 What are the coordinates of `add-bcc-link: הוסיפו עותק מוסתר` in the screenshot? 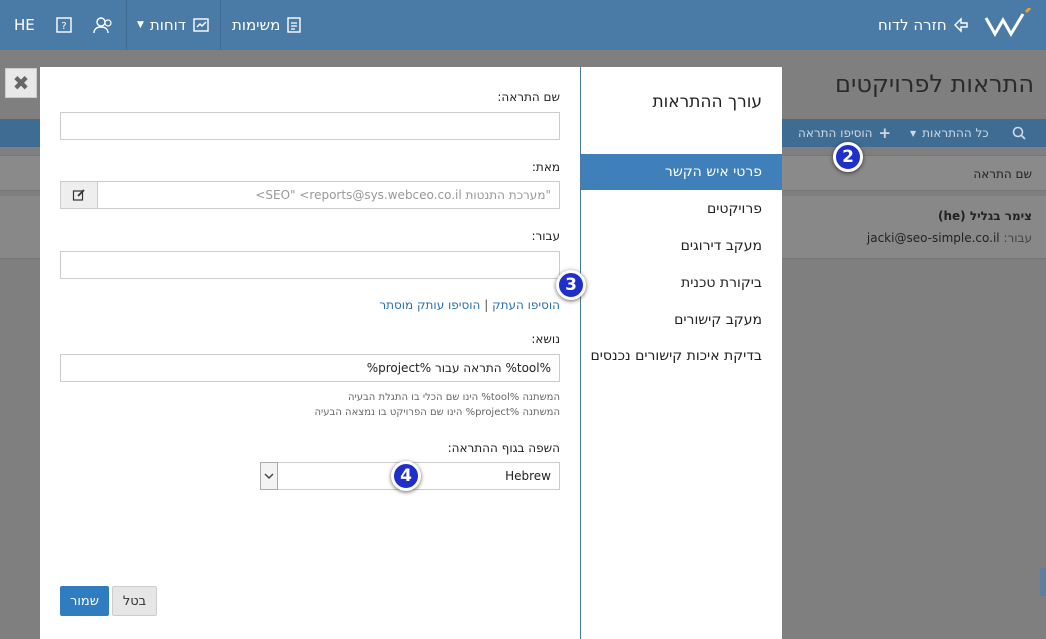 It's located at (429, 305).